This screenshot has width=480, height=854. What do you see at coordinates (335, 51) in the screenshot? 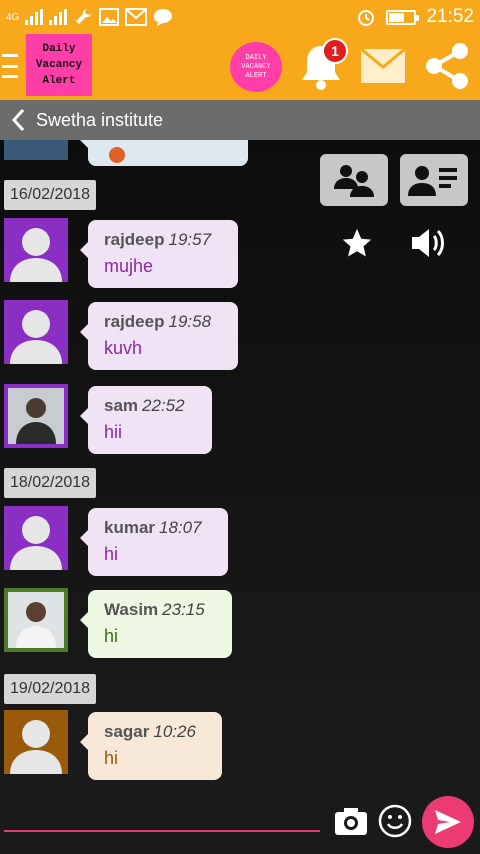
I see `notification-badge: 1` at bounding box center [335, 51].